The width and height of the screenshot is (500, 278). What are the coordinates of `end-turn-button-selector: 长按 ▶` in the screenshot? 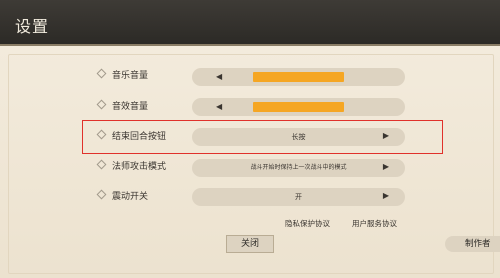 It's located at (298, 137).